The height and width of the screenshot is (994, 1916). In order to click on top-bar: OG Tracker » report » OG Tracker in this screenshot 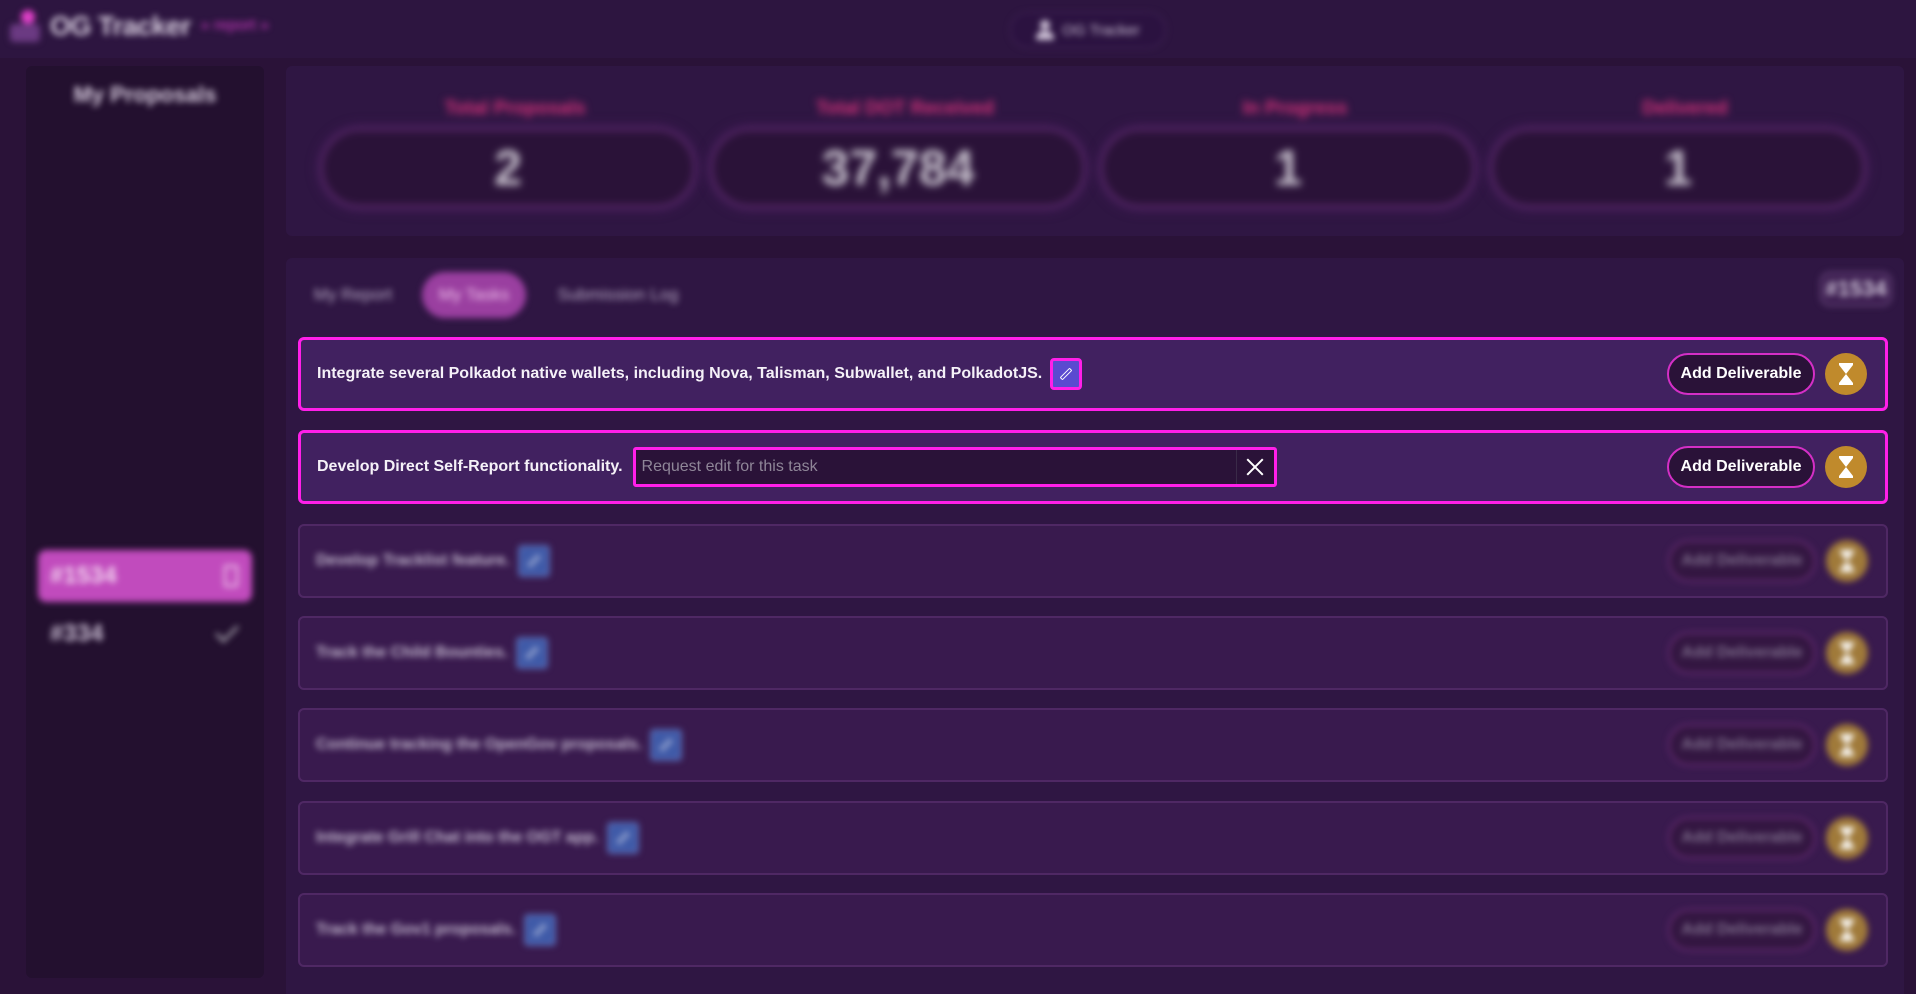, I will do `click(958, 29)`.